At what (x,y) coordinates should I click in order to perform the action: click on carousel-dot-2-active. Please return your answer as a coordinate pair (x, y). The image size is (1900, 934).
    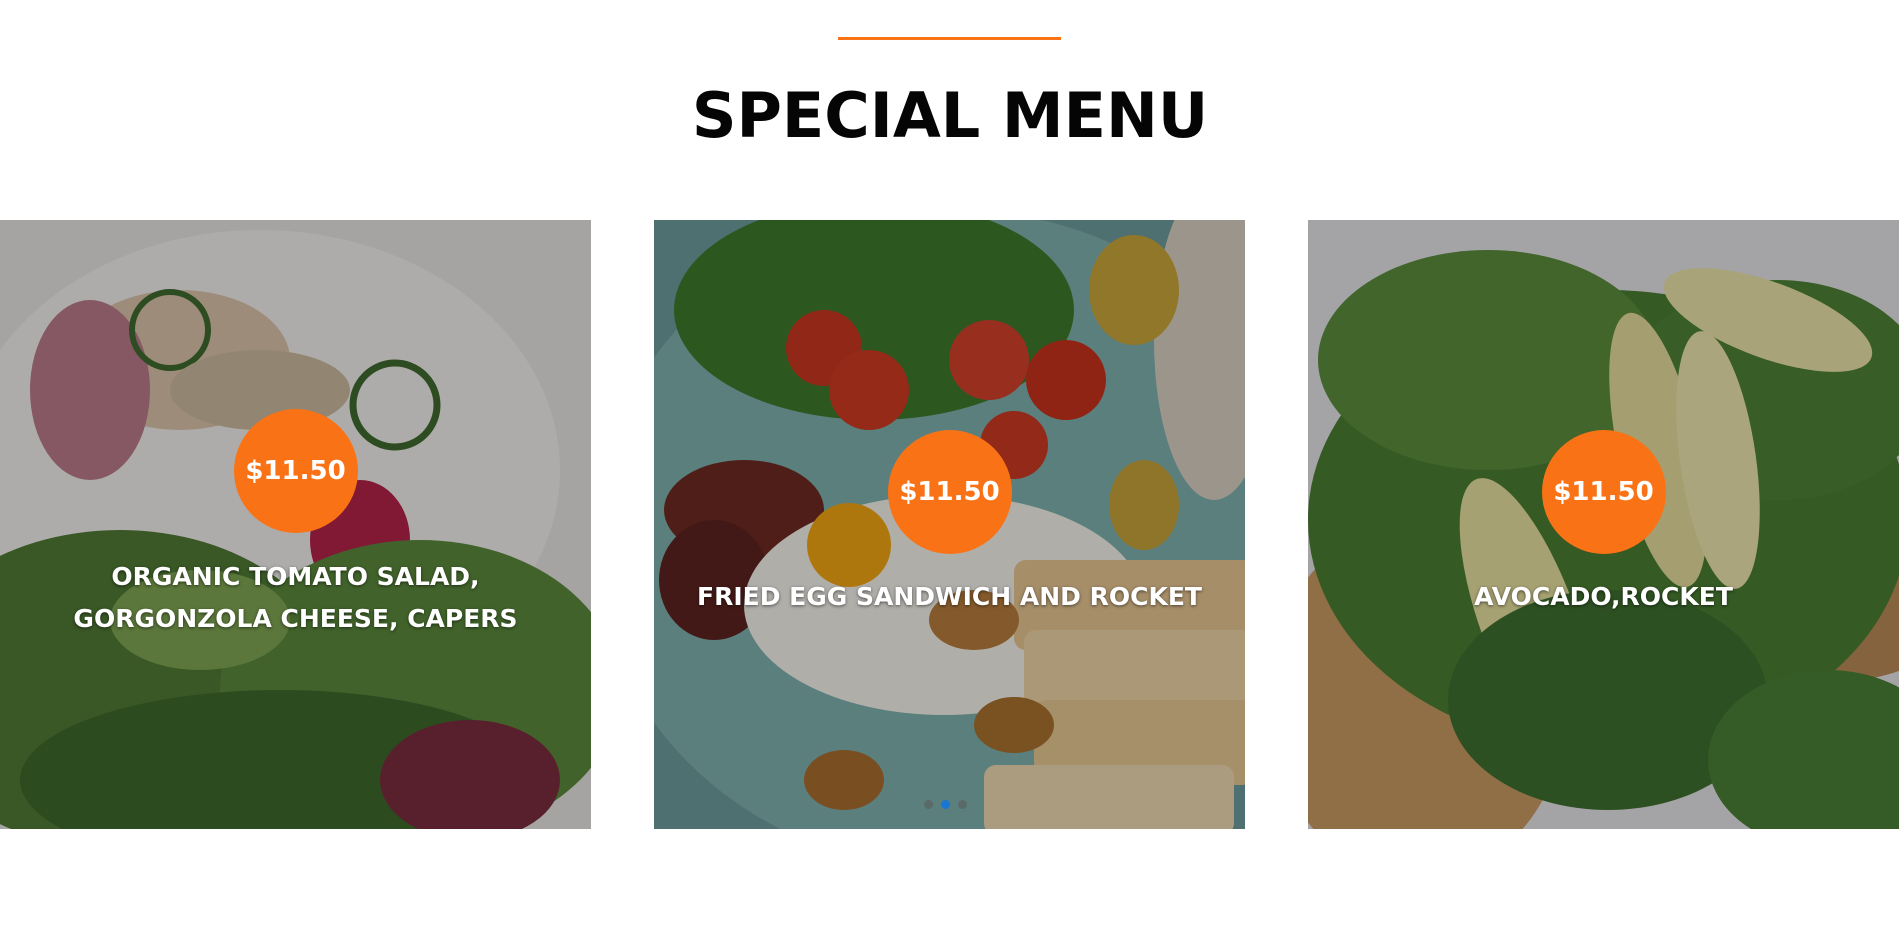
    Looking at the image, I should click on (945, 804).